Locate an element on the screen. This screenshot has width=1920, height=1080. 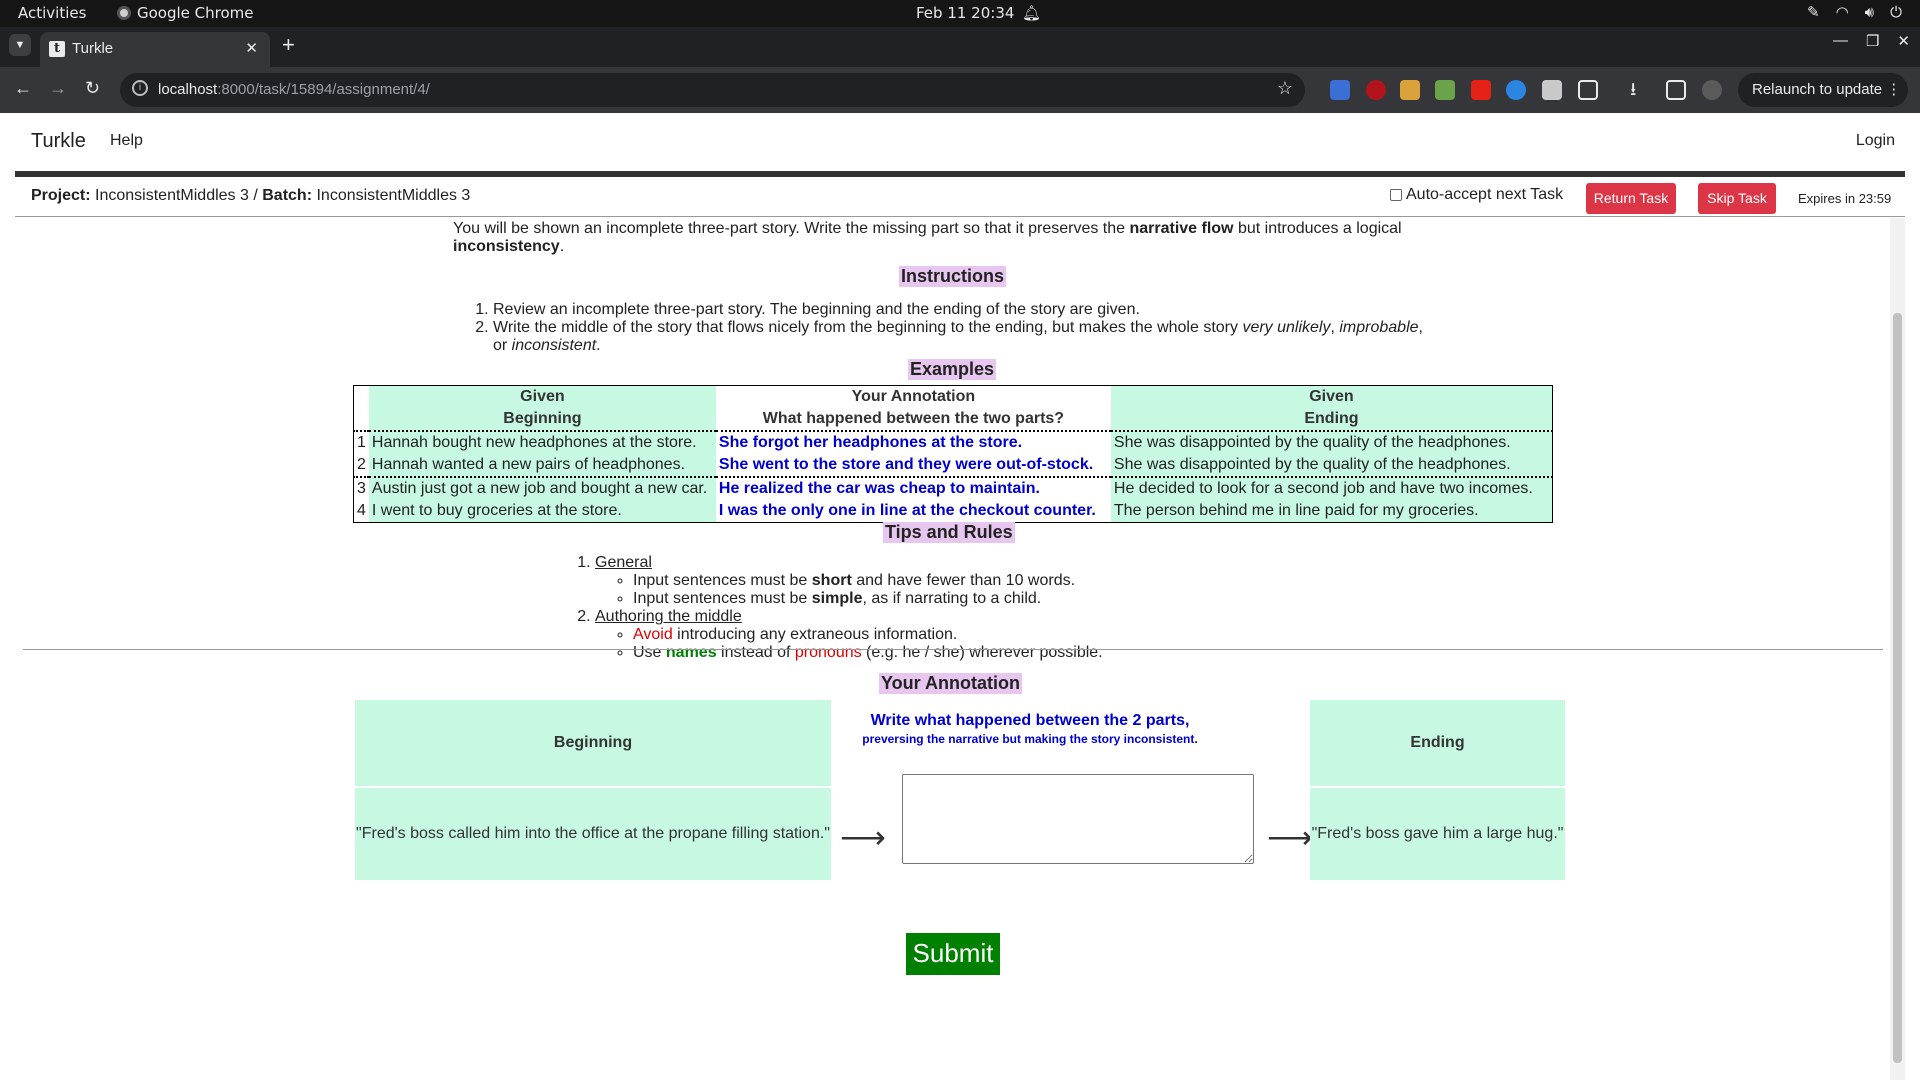
power-icon: ⏻ is located at coordinates (1896, 12).